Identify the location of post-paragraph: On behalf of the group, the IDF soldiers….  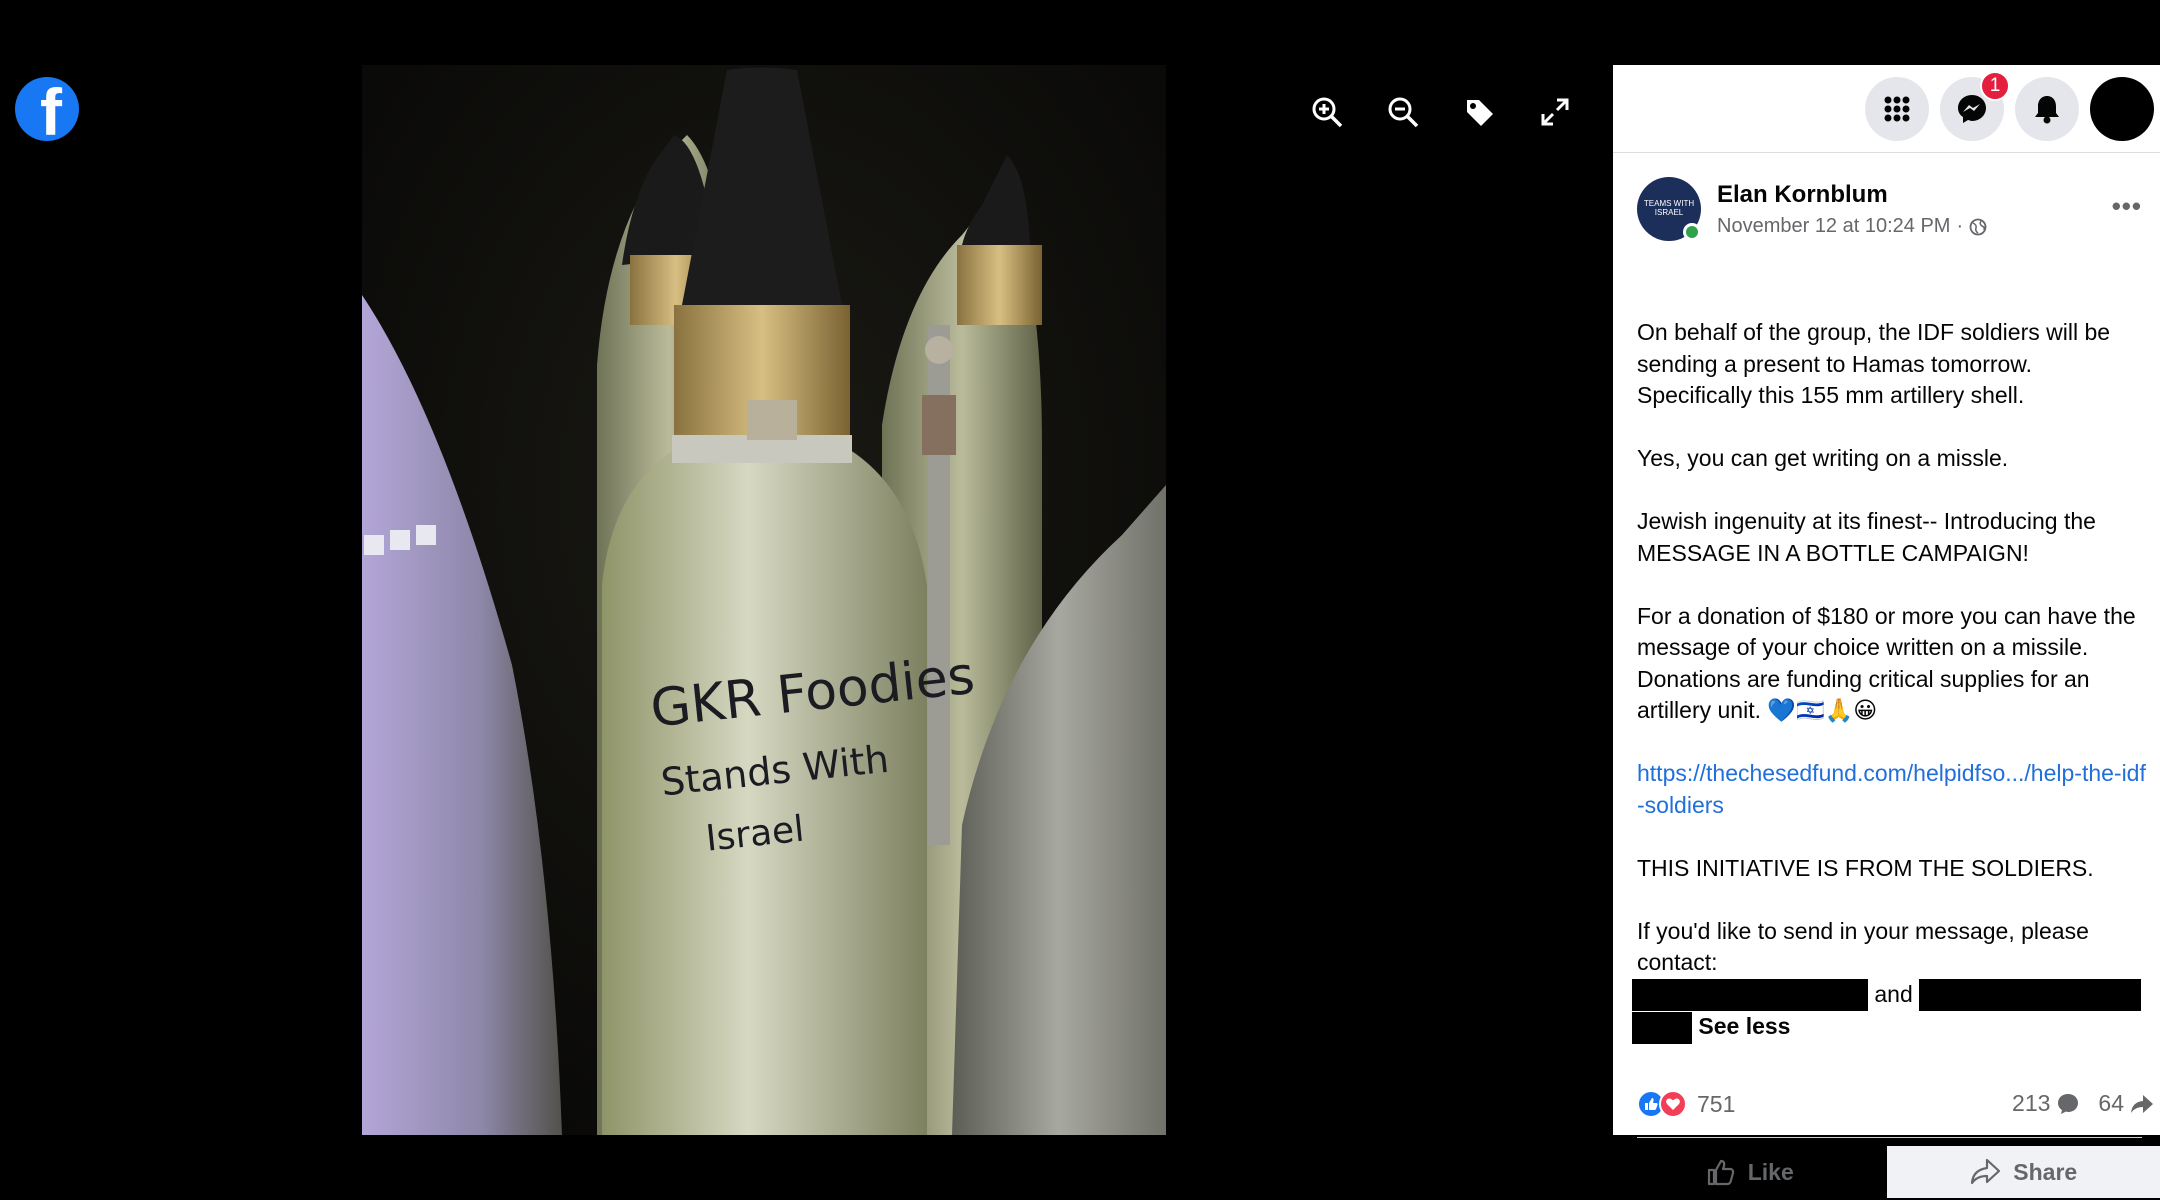
(1874, 363).